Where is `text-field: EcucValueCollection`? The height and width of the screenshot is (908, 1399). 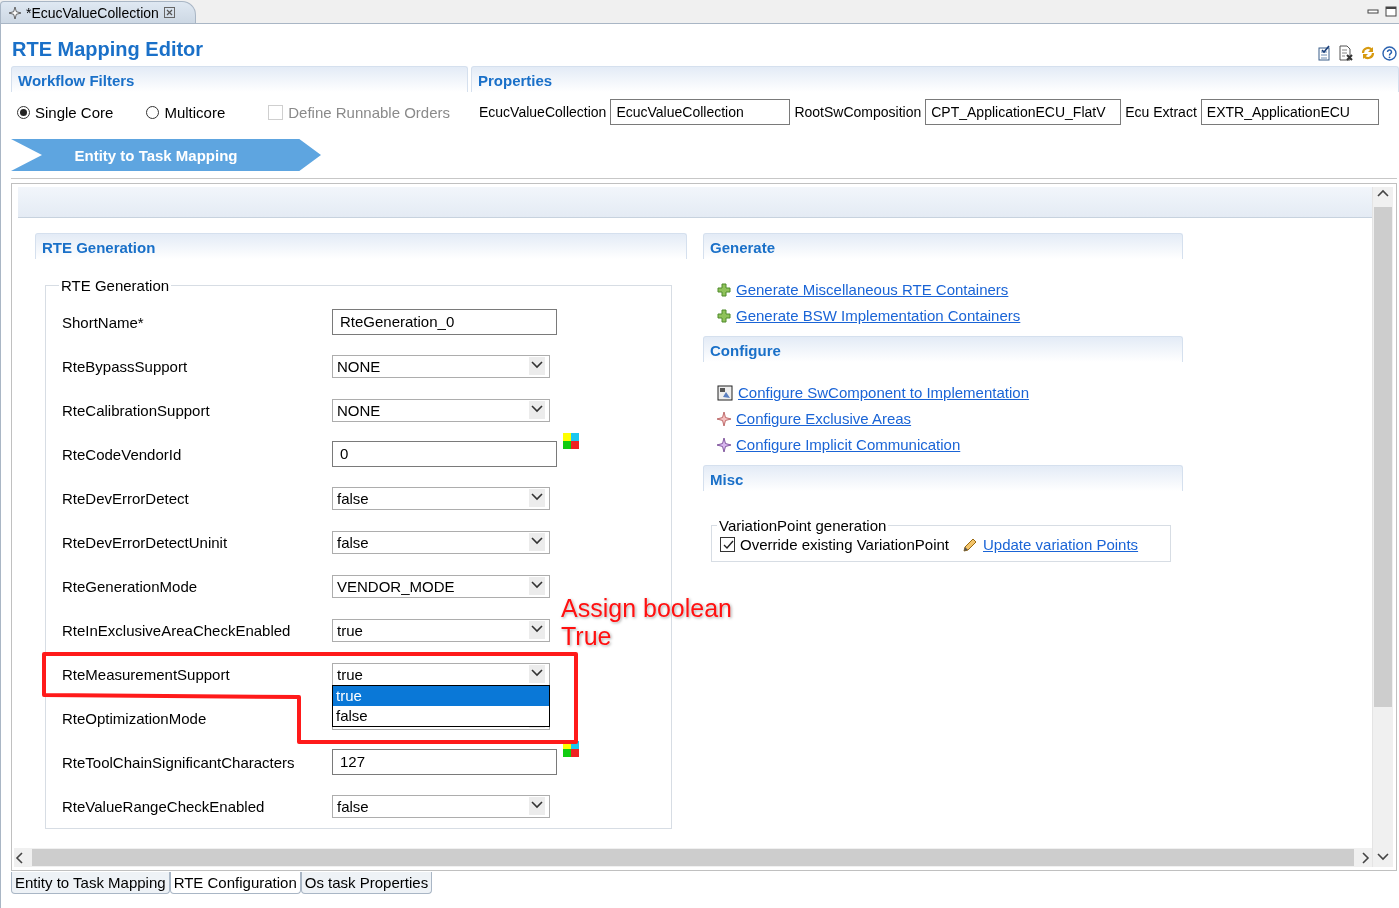
text-field: EcucValueCollection is located at coordinates (700, 112).